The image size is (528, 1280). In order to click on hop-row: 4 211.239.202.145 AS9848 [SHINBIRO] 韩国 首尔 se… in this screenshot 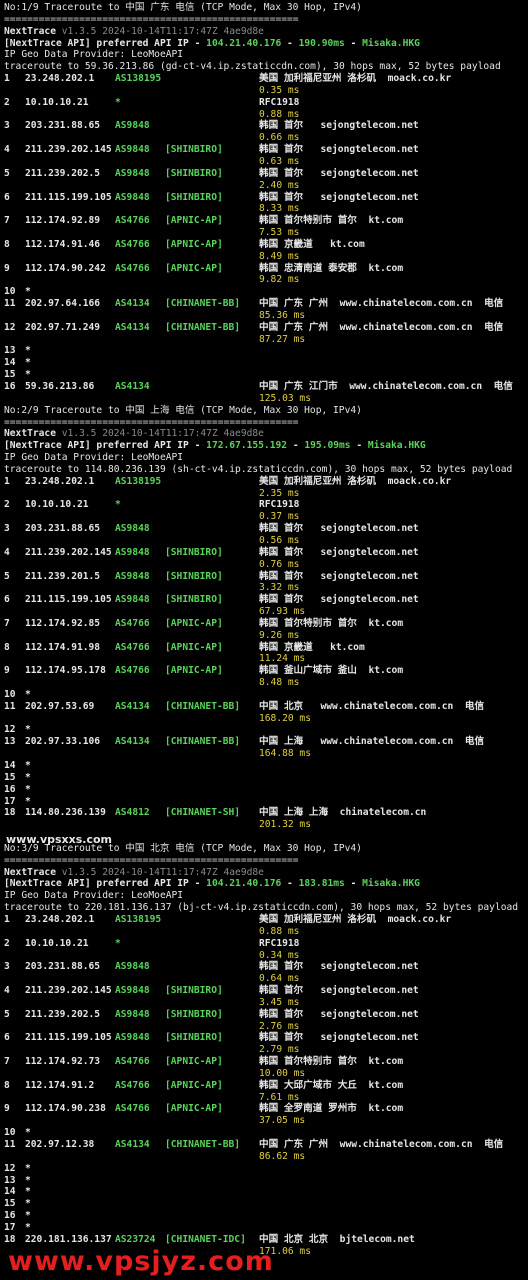, I will do `click(266, 991)`.